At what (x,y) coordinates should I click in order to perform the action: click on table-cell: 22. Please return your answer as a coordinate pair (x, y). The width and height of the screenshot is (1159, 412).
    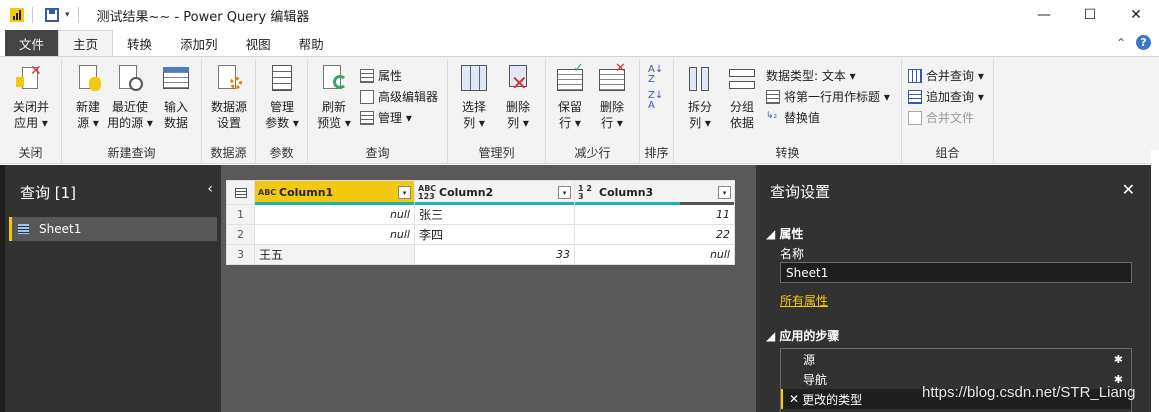
    Looking at the image, I should click on (654, 234).